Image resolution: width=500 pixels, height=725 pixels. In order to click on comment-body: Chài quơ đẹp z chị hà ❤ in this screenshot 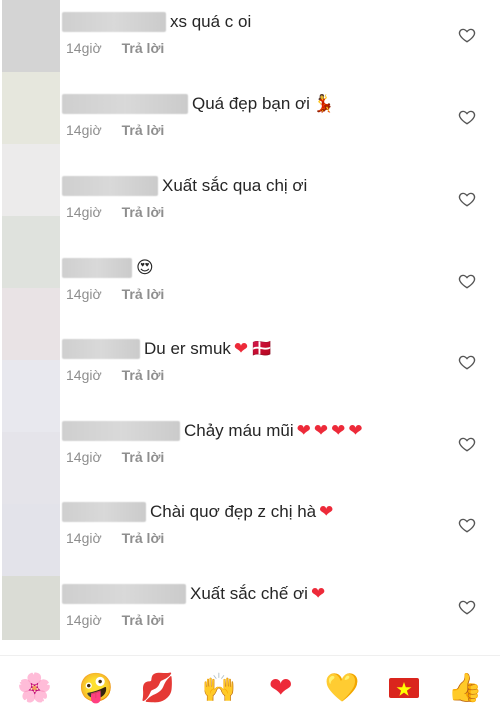, I will do `click(197, 512)`.